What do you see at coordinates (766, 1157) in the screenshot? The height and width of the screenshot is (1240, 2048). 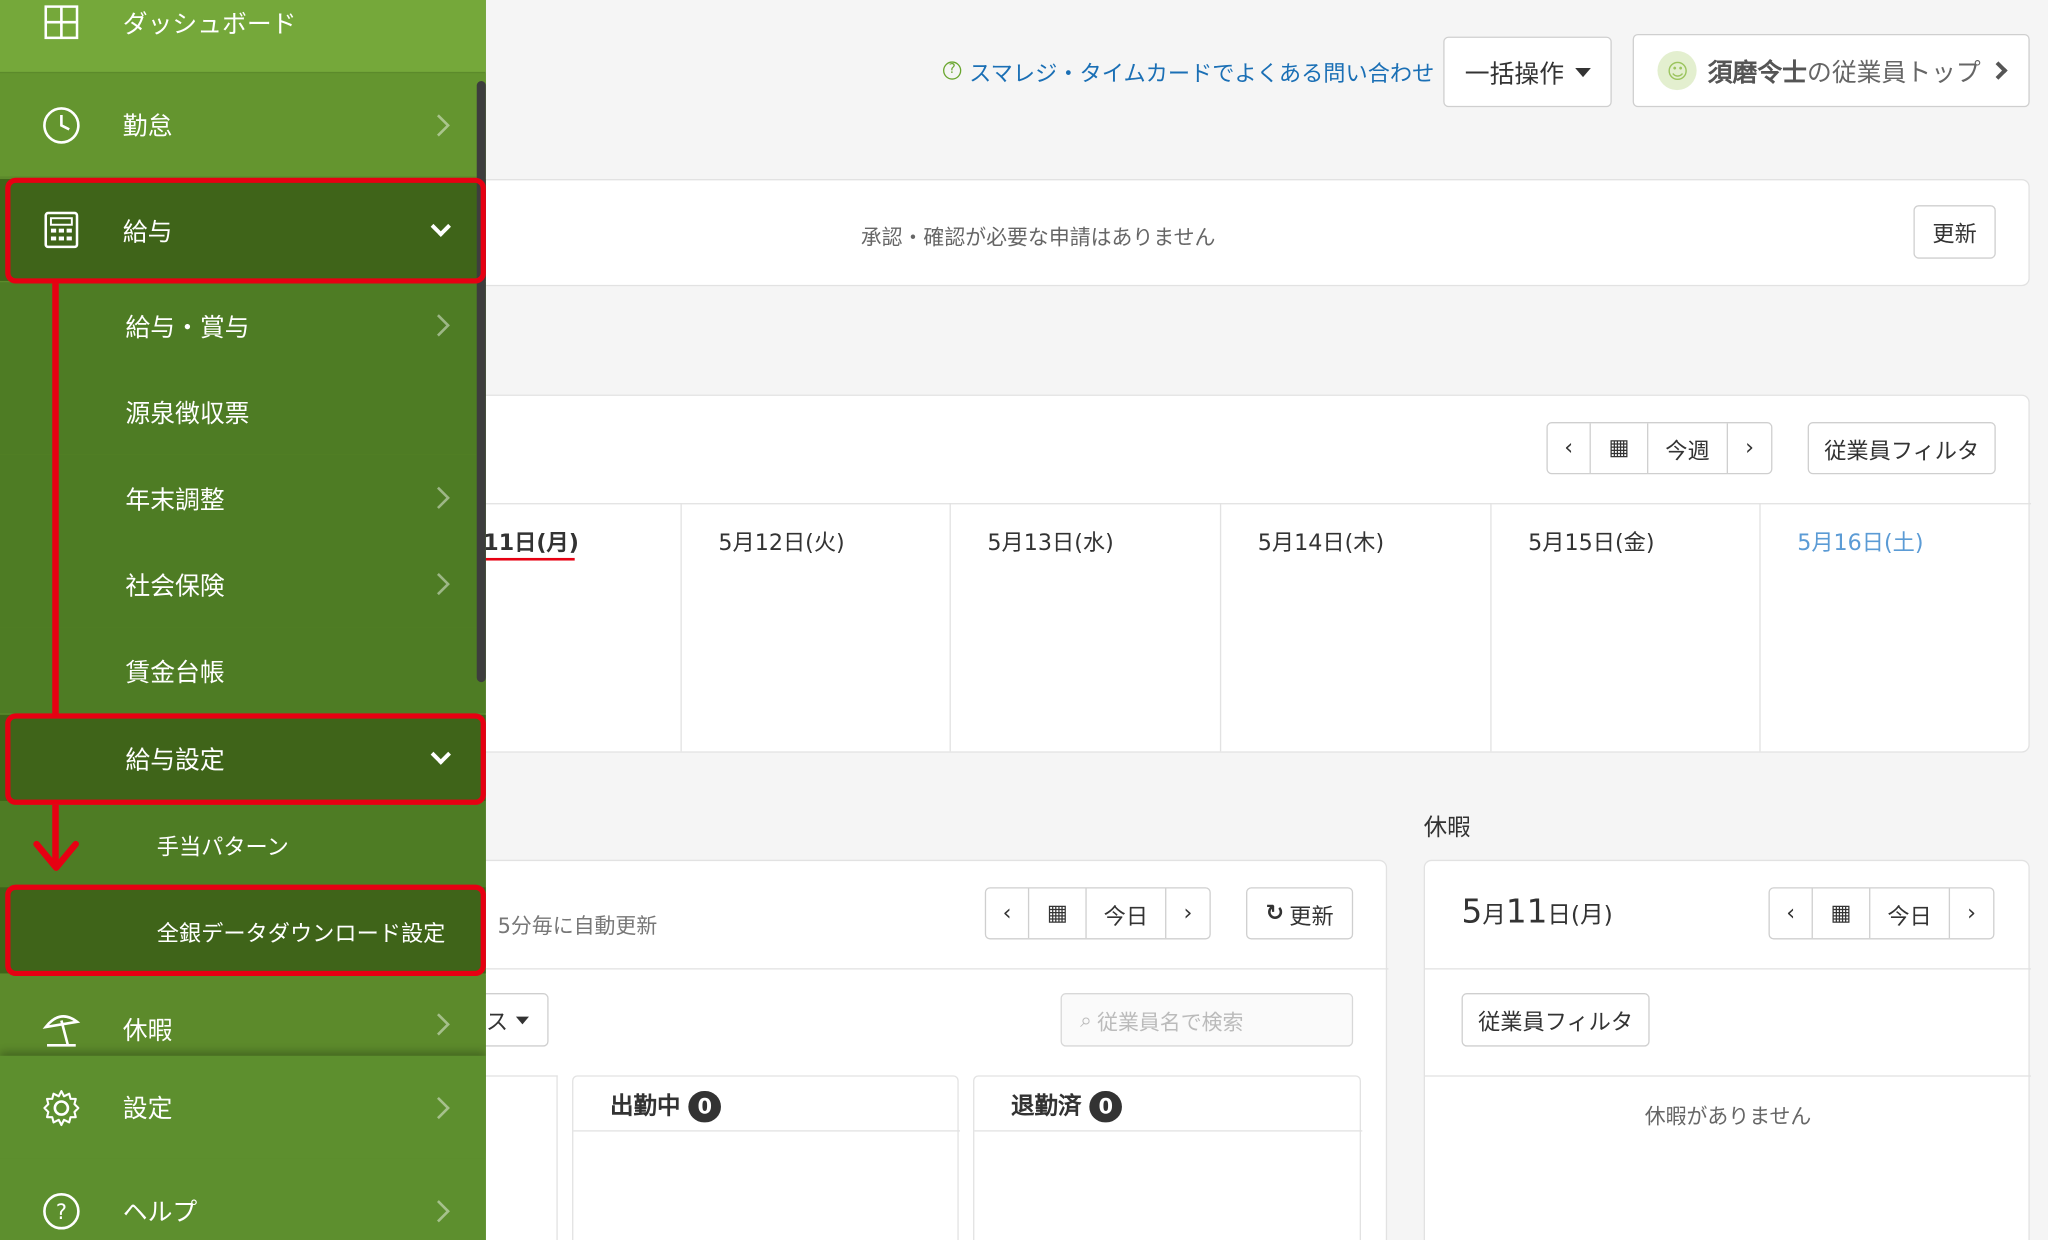 I see `status-column-working: 出勤中 0` at bounding box center [766, 1157].